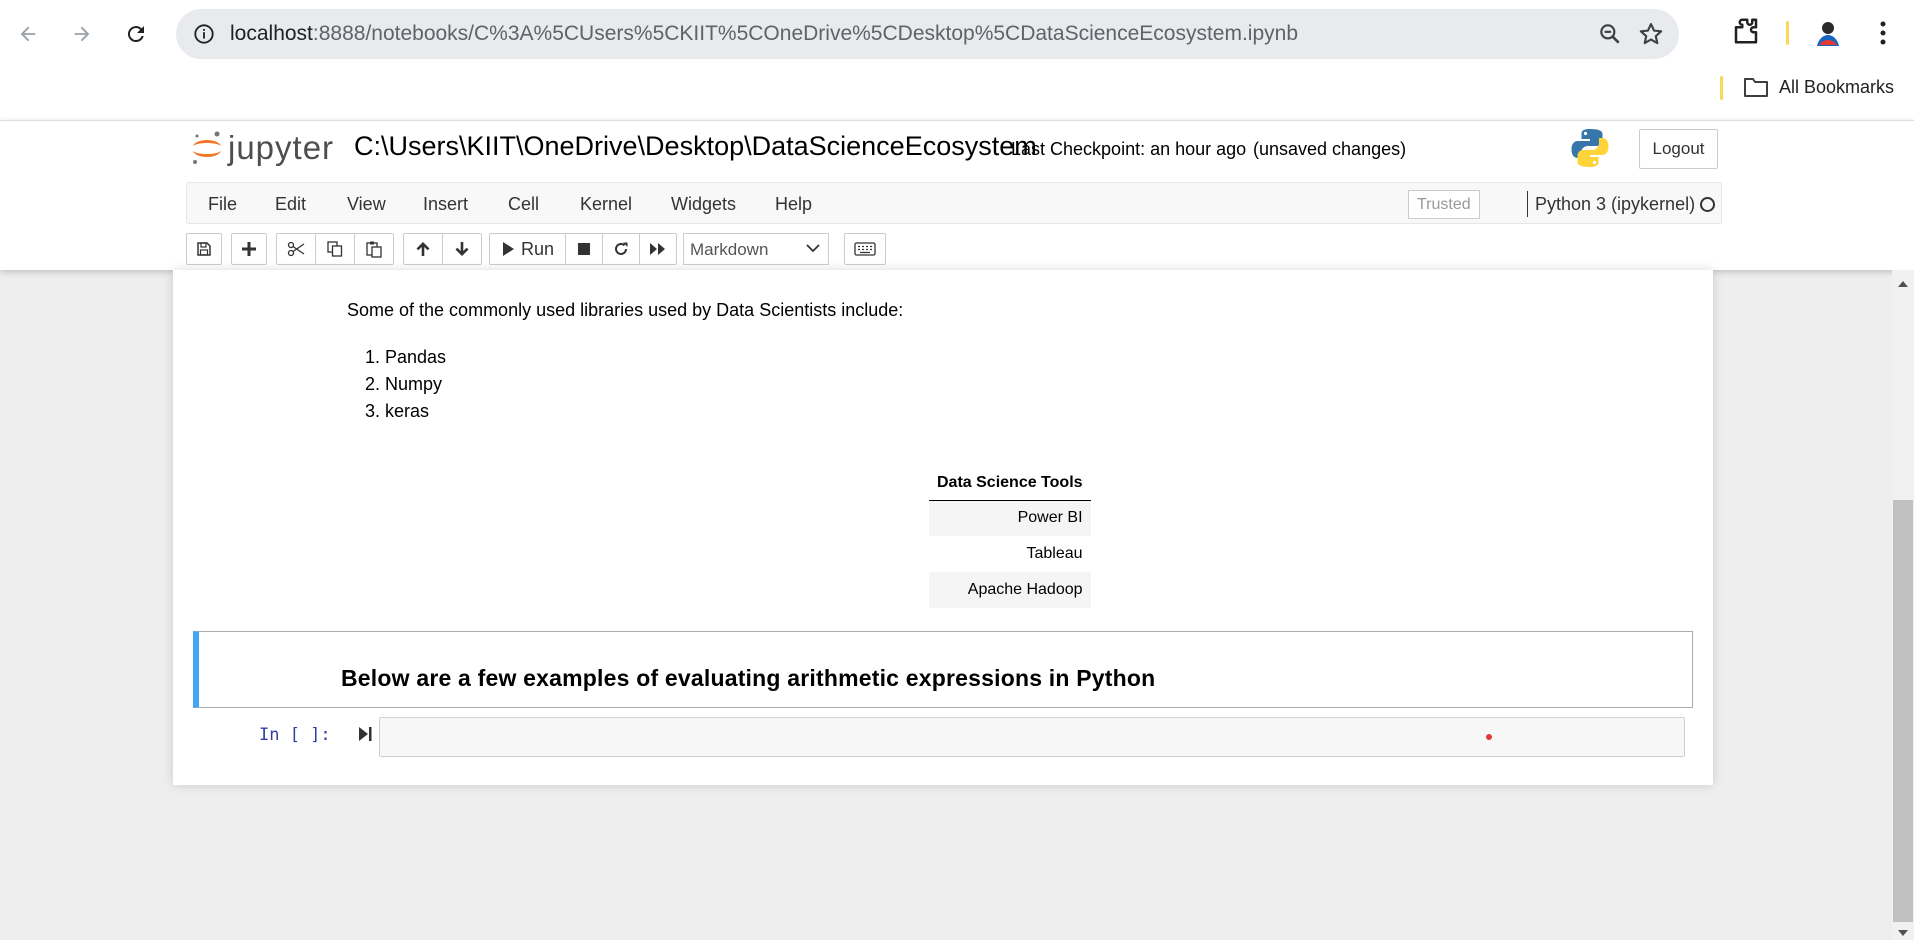 Image resolution: width=1914 pixels, height=940 pixels. I want to click on list-item: Numpy, so click(415, 384).